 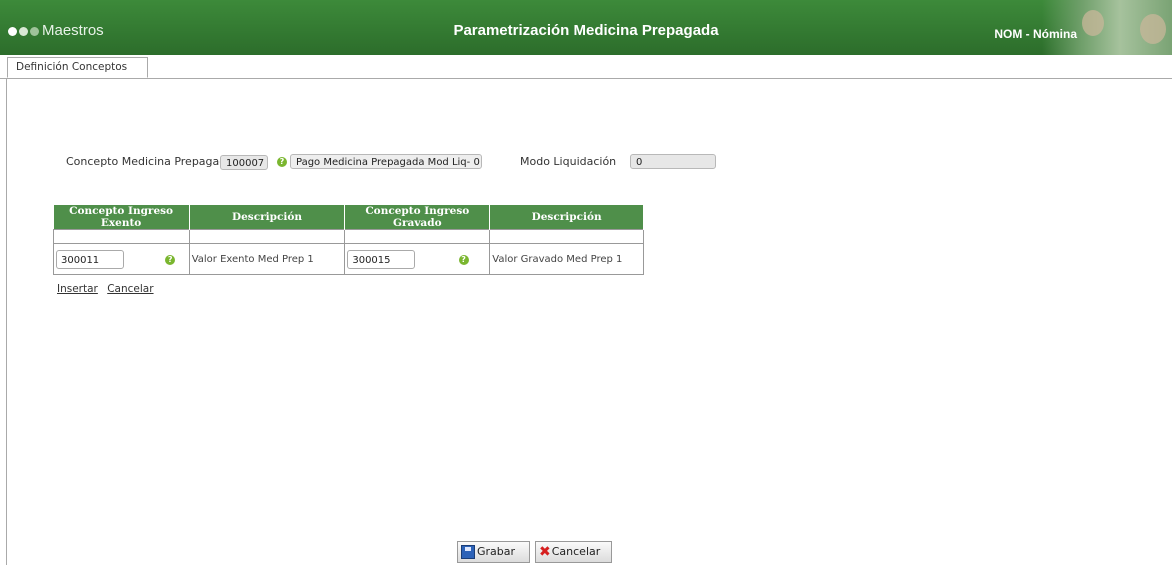 What do you see at coordinates (381, 259) in the screenshot?
I see `gravado-code-input: 300015` at bounding box center [381, 259].